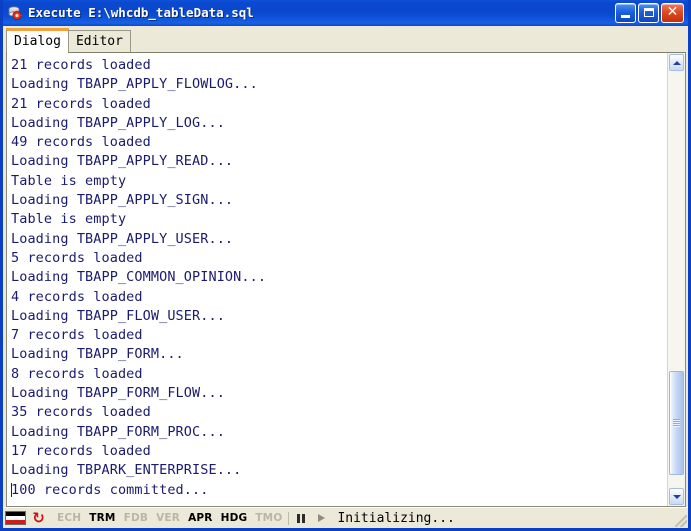 The width and height of the screenshot is (691, 531). Describe the element at coordinates (15, 13) in the screenshot. I see `database-execute-icon` at that location.